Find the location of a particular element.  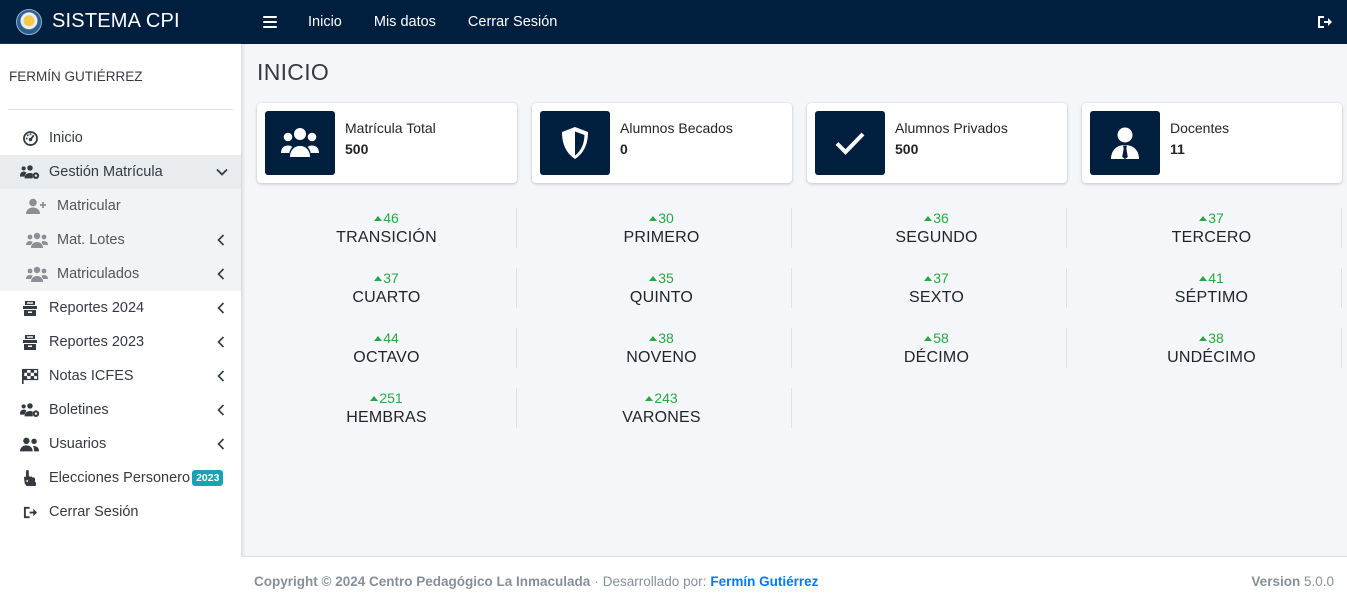

stat-octavo: 44 OCTAVO is located at coordinates (387, 348).